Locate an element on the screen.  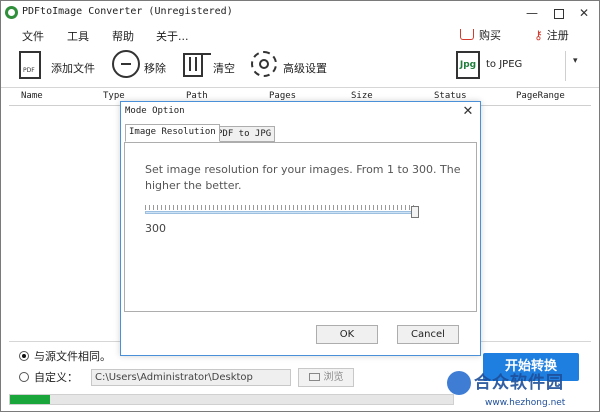
pdf-icon-text: PDF is located at coordinates (29, 70).